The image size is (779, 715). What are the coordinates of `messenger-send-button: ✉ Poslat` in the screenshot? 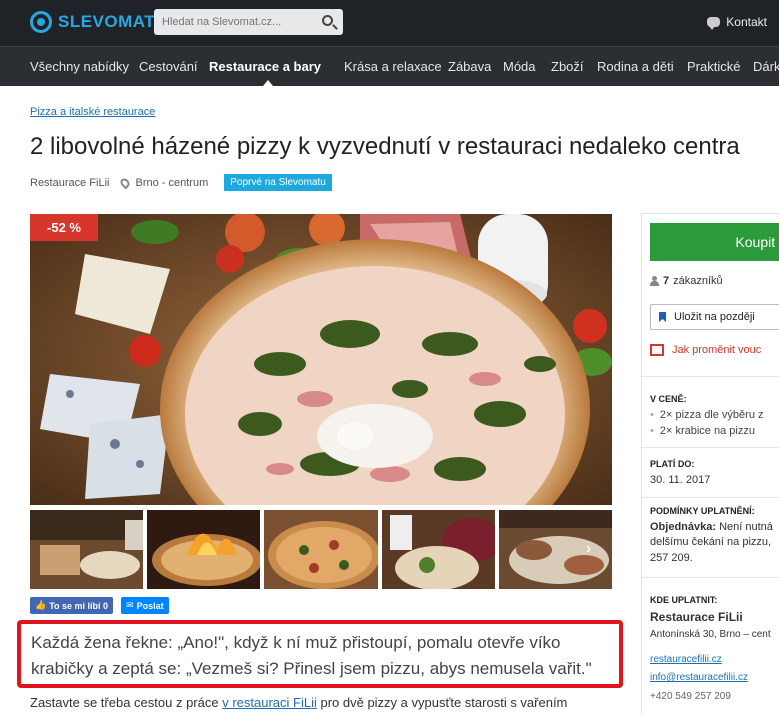 It's located at (145, 605).